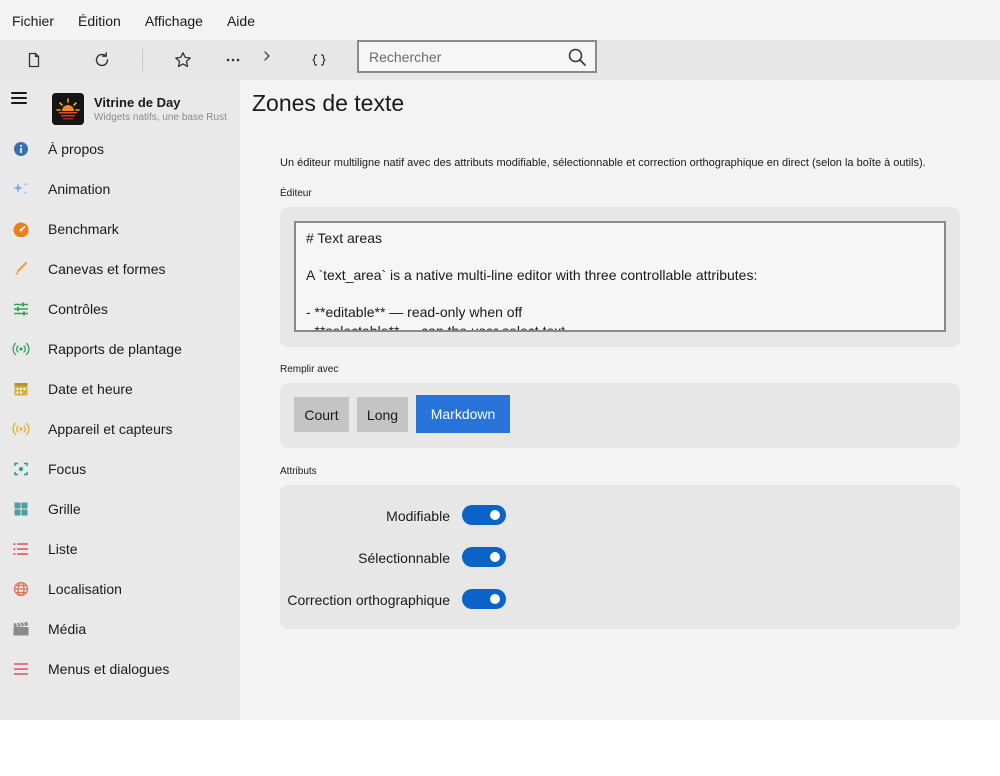 The image size is (1000, 776). What do you see at coordinates (459, 56) in the screenshot?
I see `search-input` at bounding box center [459, 56].